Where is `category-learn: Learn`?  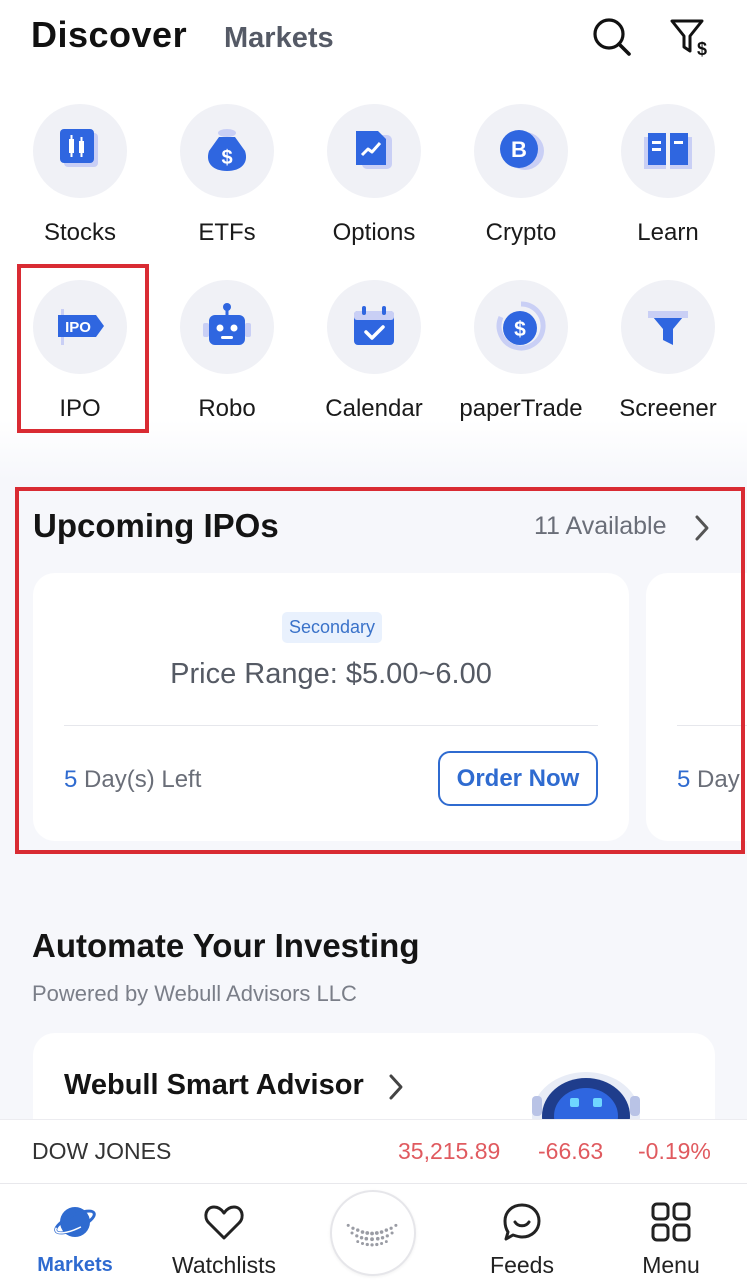
category-learn: Learn is located at coordinates (668, 189).